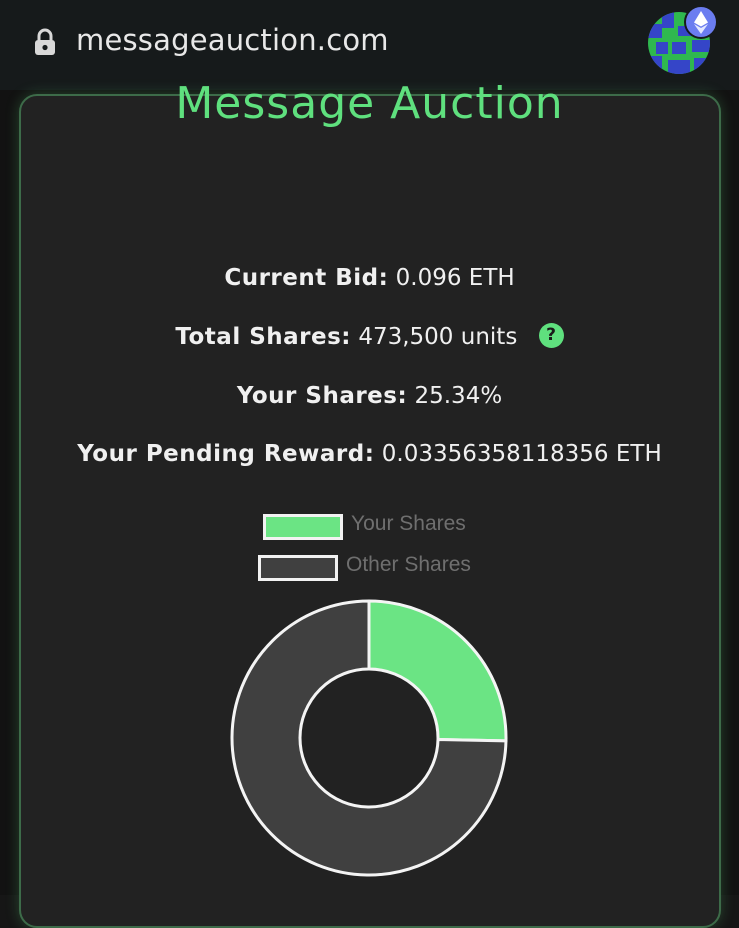  Describe the element at coordinates (701, 22) in the screenshot. I see `ethereum-icon` at that location.